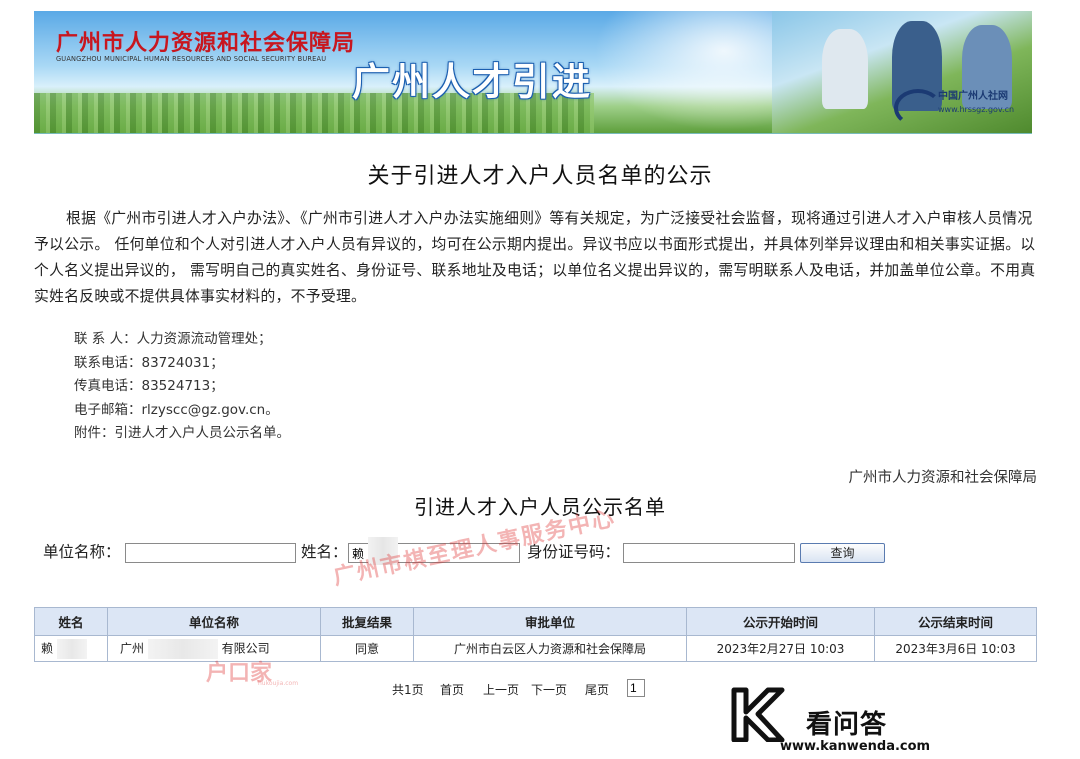 Image resolution: width=1080 pixels, height=759 pixels. I want to click on banner-photo: 中国广州人社网 www.hrssgz.gov.cn, so click(902, 72).